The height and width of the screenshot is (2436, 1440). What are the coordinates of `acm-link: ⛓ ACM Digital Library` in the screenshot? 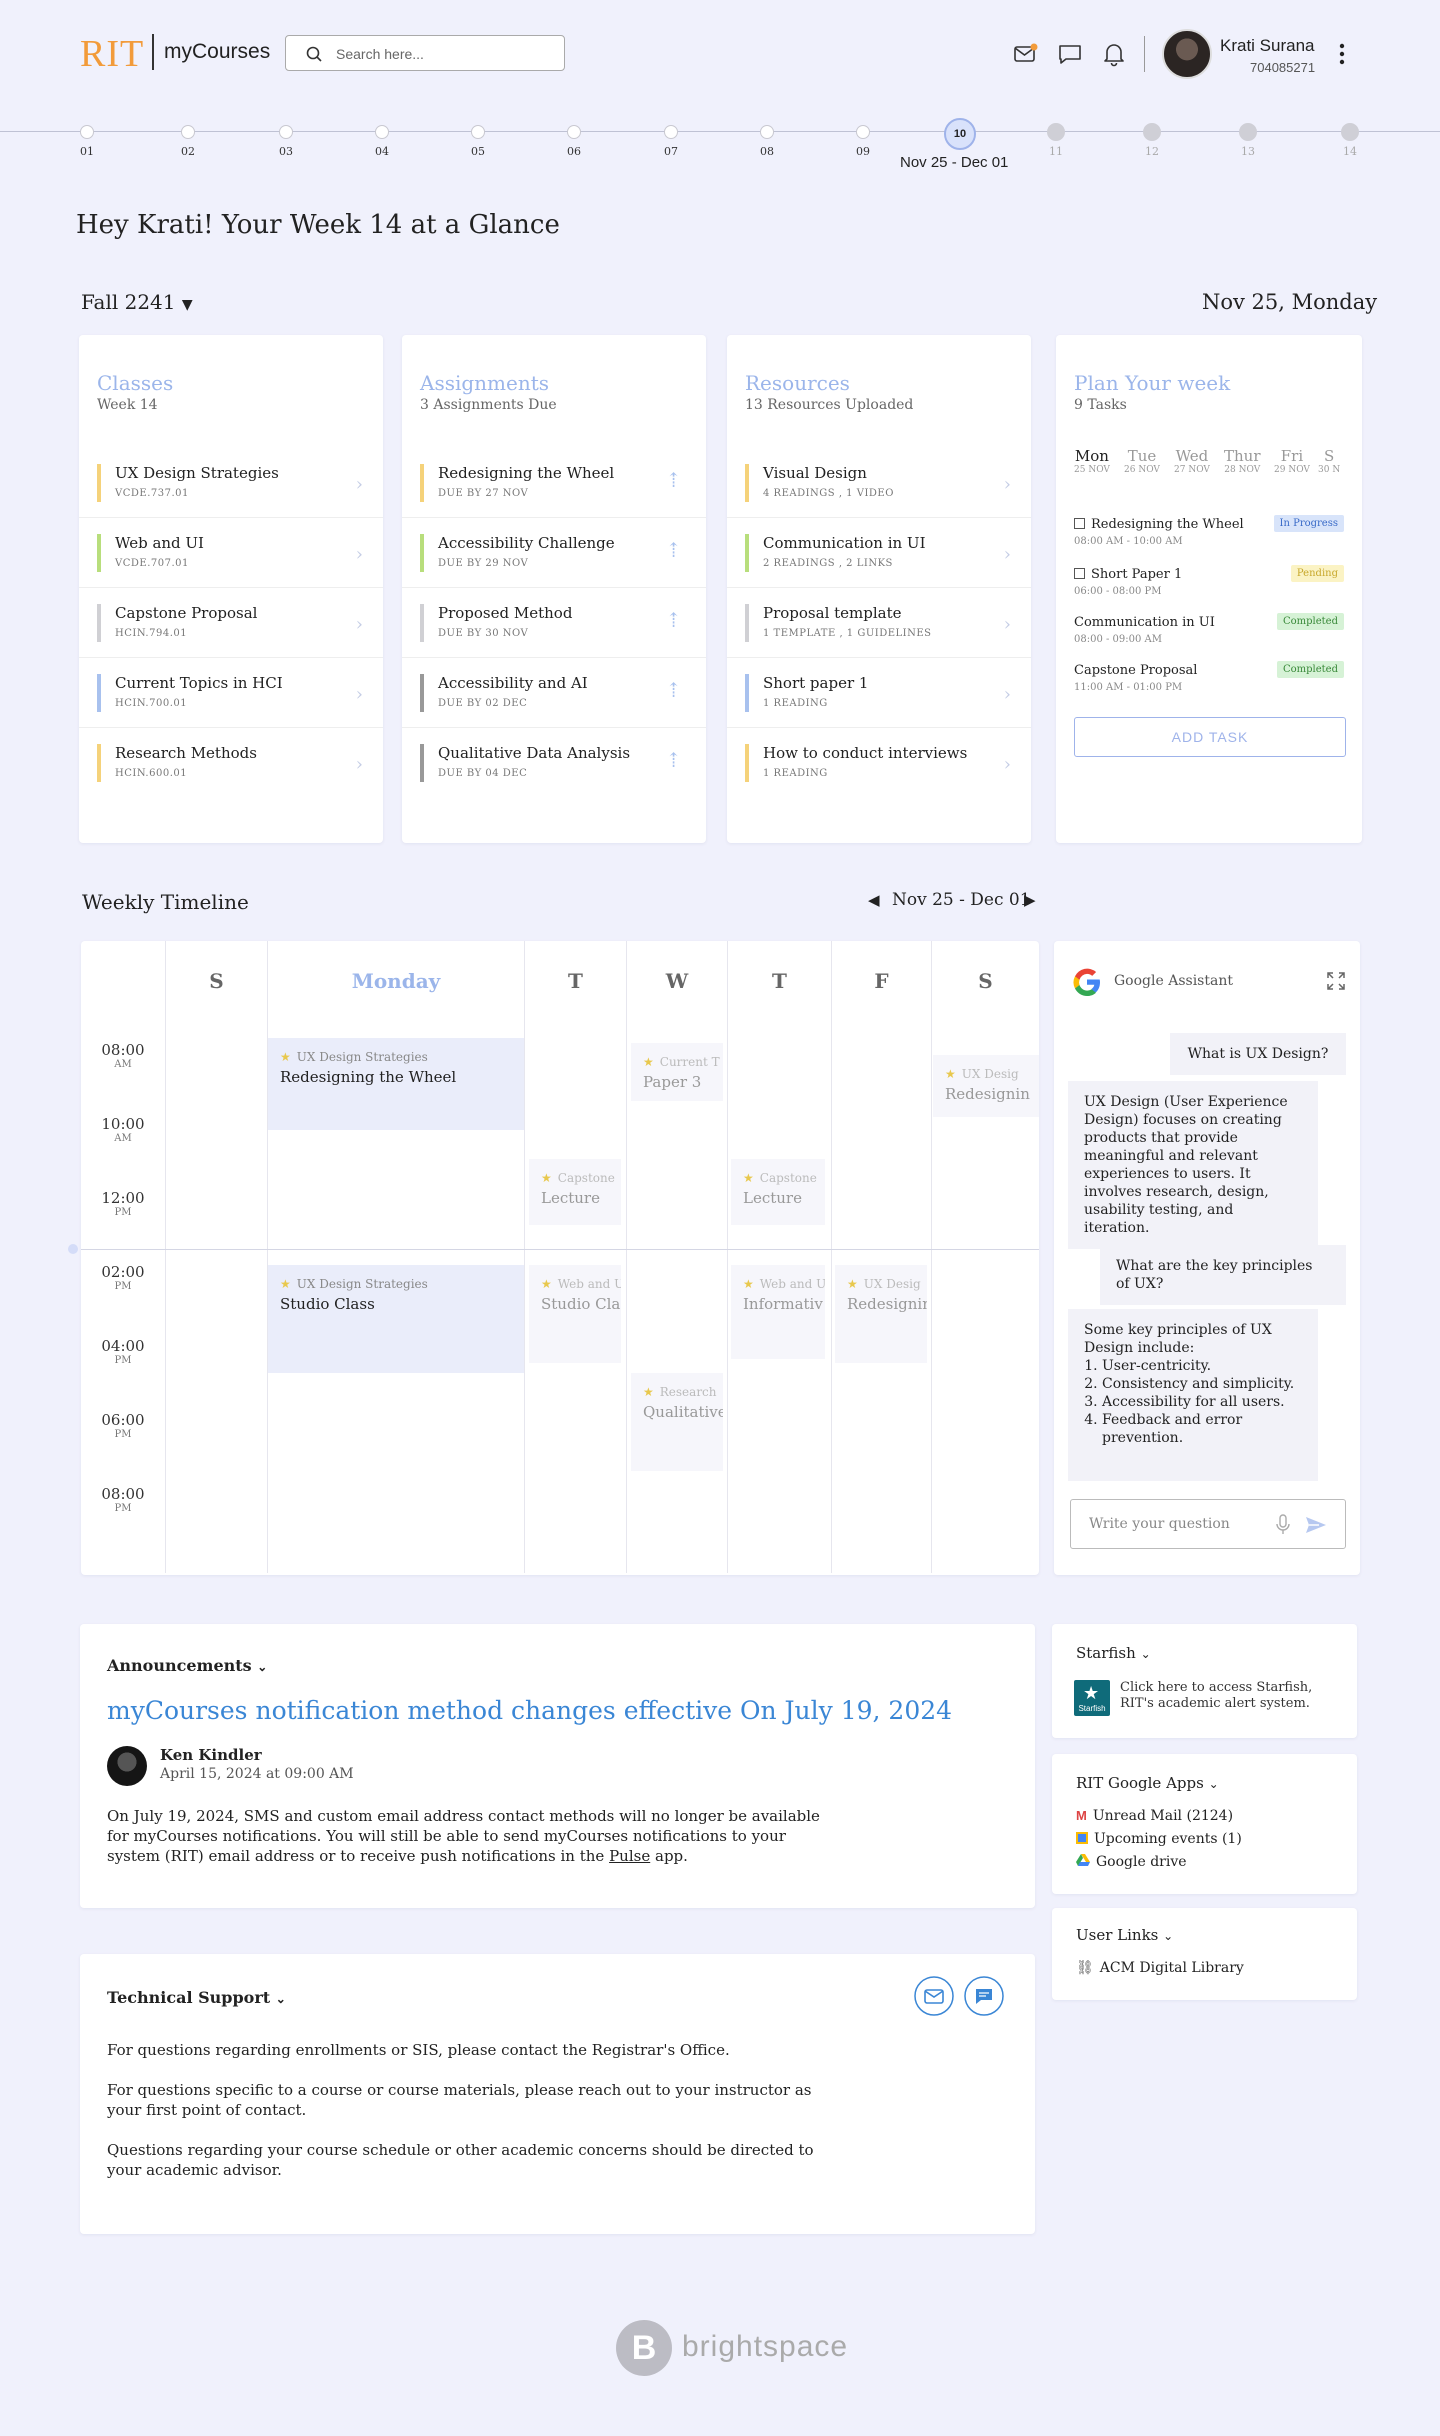 It's located at (1160, 1968).